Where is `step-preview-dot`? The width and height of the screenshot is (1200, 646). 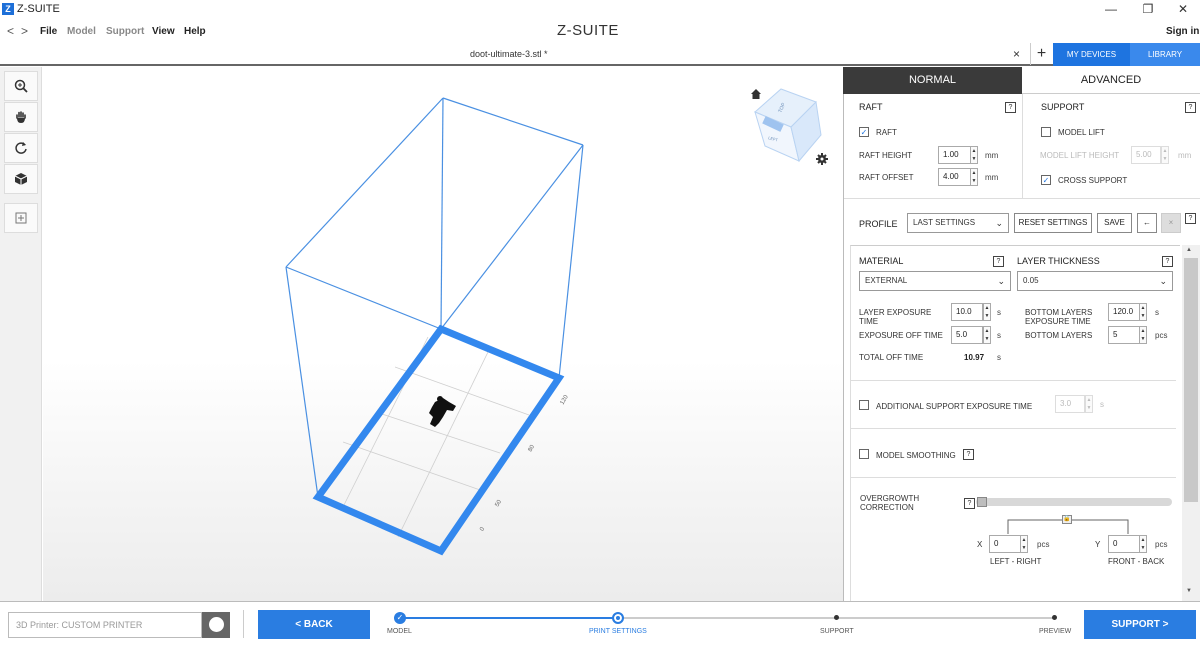
step-preview-dot is located at coordinates (1054, 617).